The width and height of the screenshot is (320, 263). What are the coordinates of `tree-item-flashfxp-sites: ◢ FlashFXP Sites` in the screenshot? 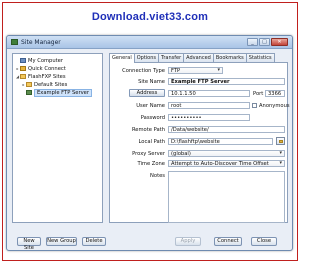 It's located at (40, 76).